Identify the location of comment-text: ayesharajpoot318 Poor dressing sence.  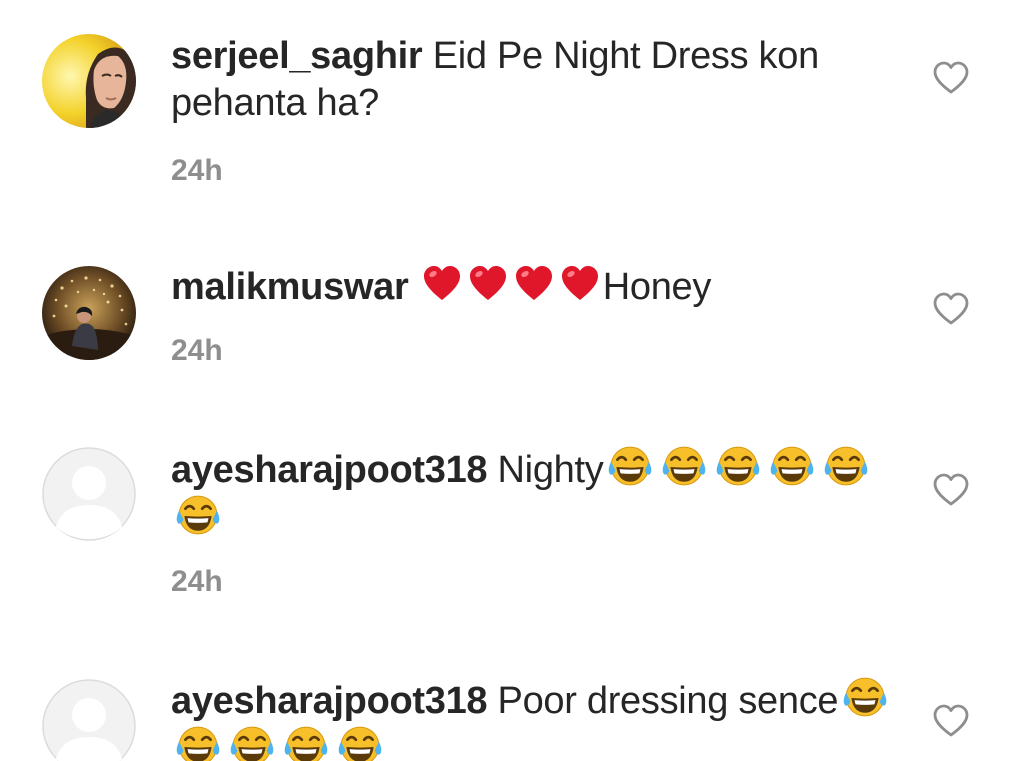
(536, 718).